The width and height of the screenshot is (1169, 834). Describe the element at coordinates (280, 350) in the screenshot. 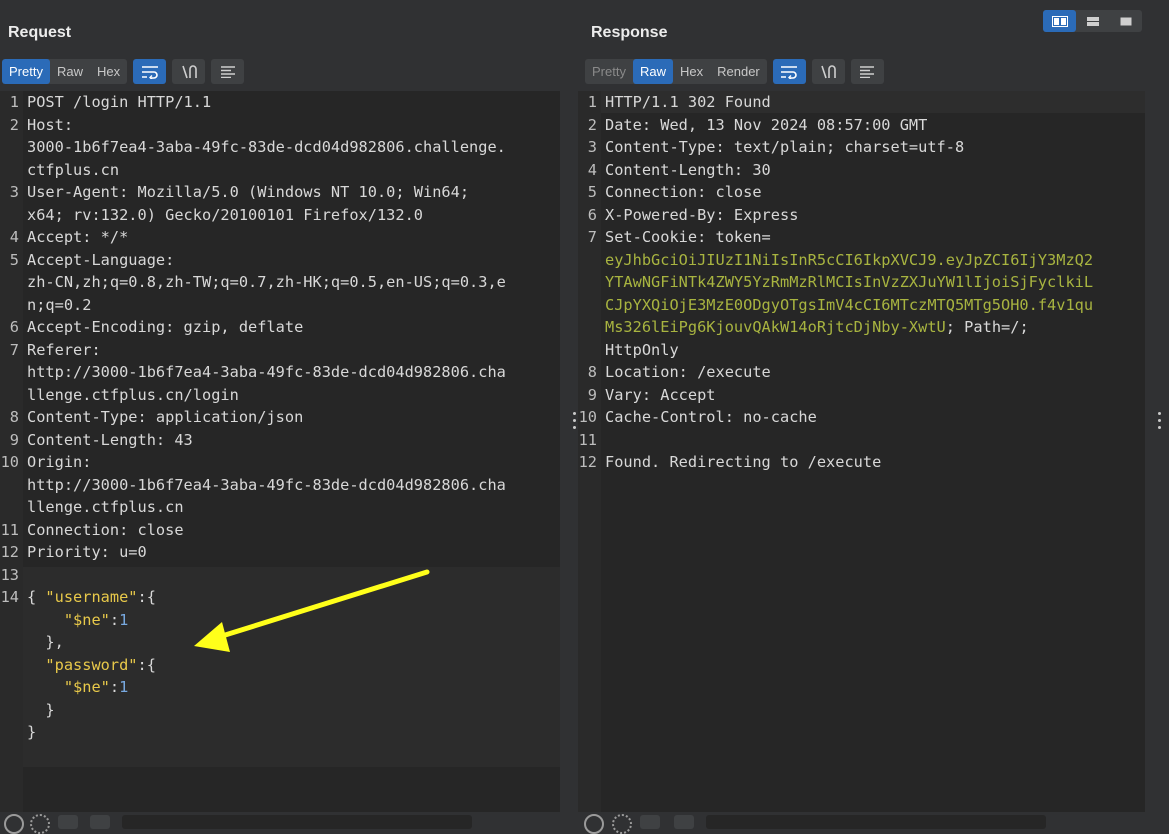

I see `code-line: 7 Referer:` at that location.